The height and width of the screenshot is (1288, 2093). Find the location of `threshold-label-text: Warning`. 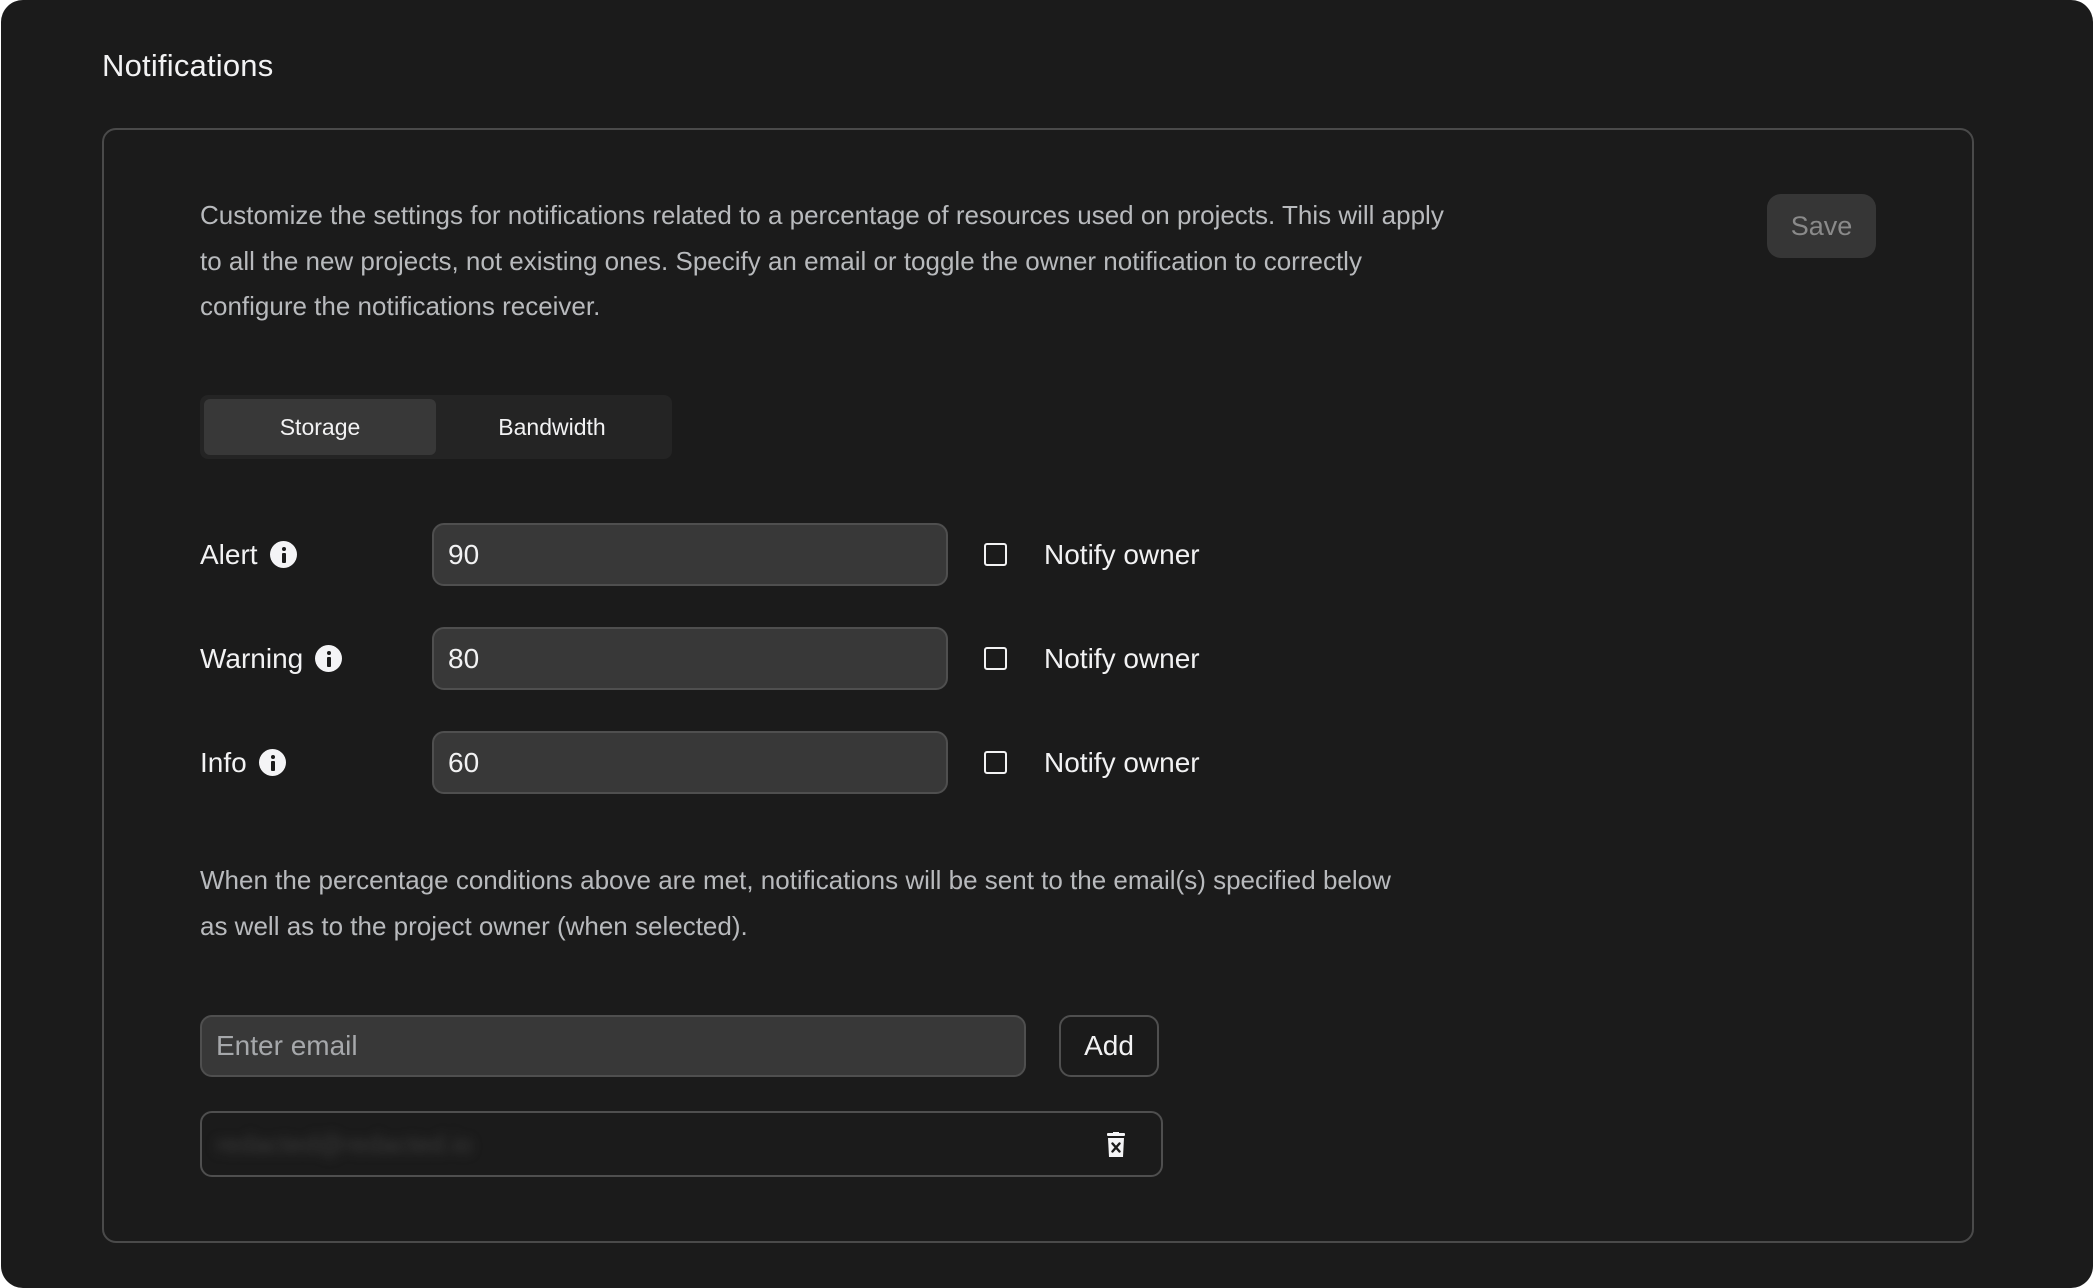

threshold-label-text: Warning is located at coordinates (252, 658).